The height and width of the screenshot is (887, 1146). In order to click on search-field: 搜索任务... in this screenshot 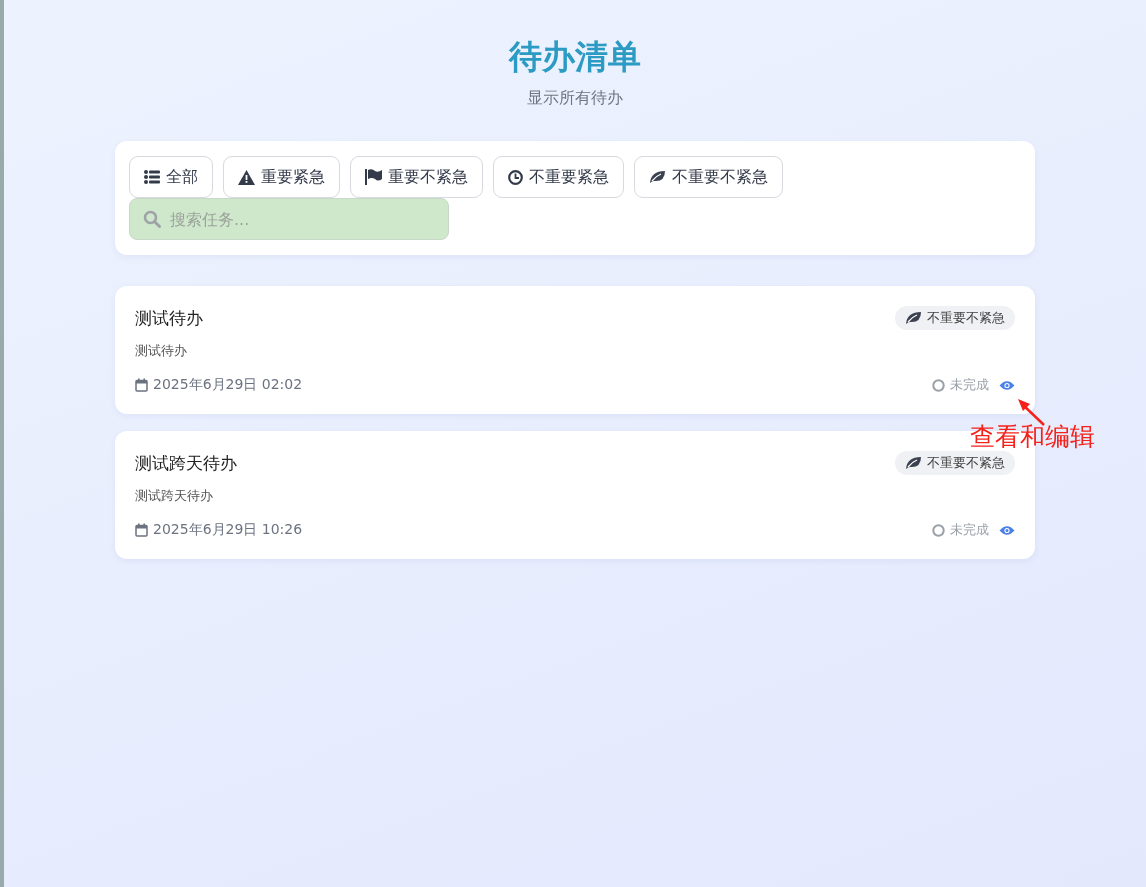, I will do `click(289, 219)`.